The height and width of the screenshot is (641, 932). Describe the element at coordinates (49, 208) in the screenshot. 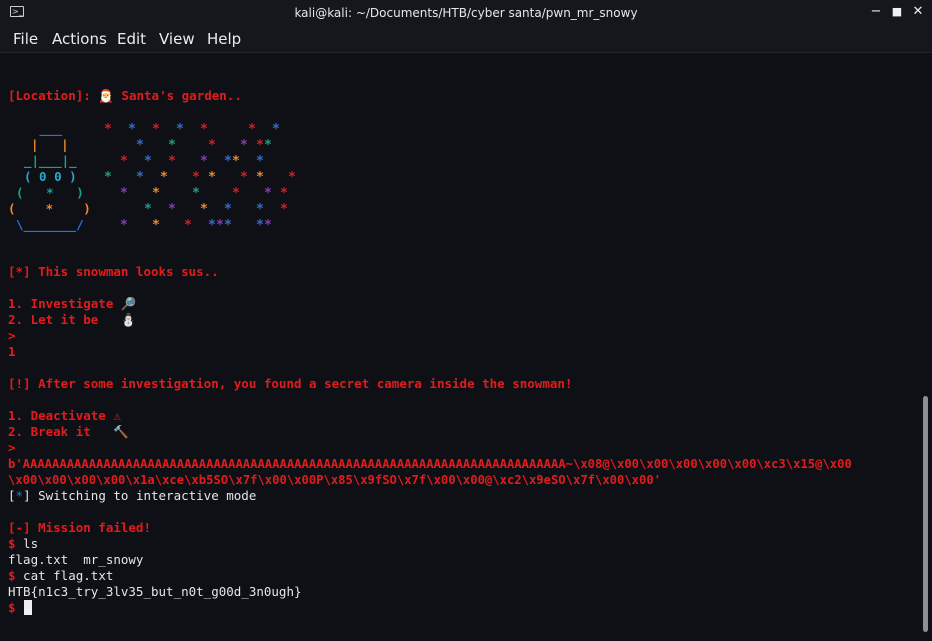

I see `snowman-body-lower: ( * )` at that location.